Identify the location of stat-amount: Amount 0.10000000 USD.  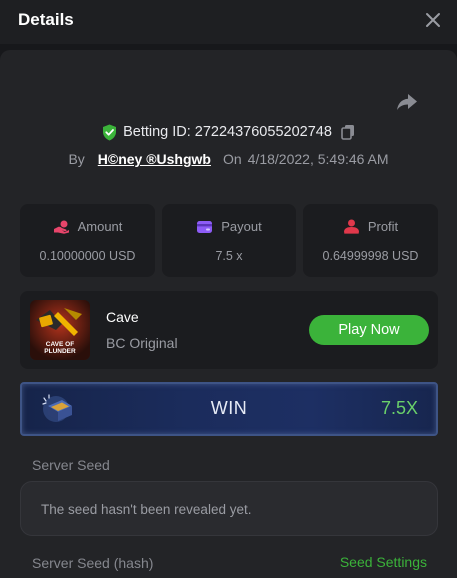
(87, 240).